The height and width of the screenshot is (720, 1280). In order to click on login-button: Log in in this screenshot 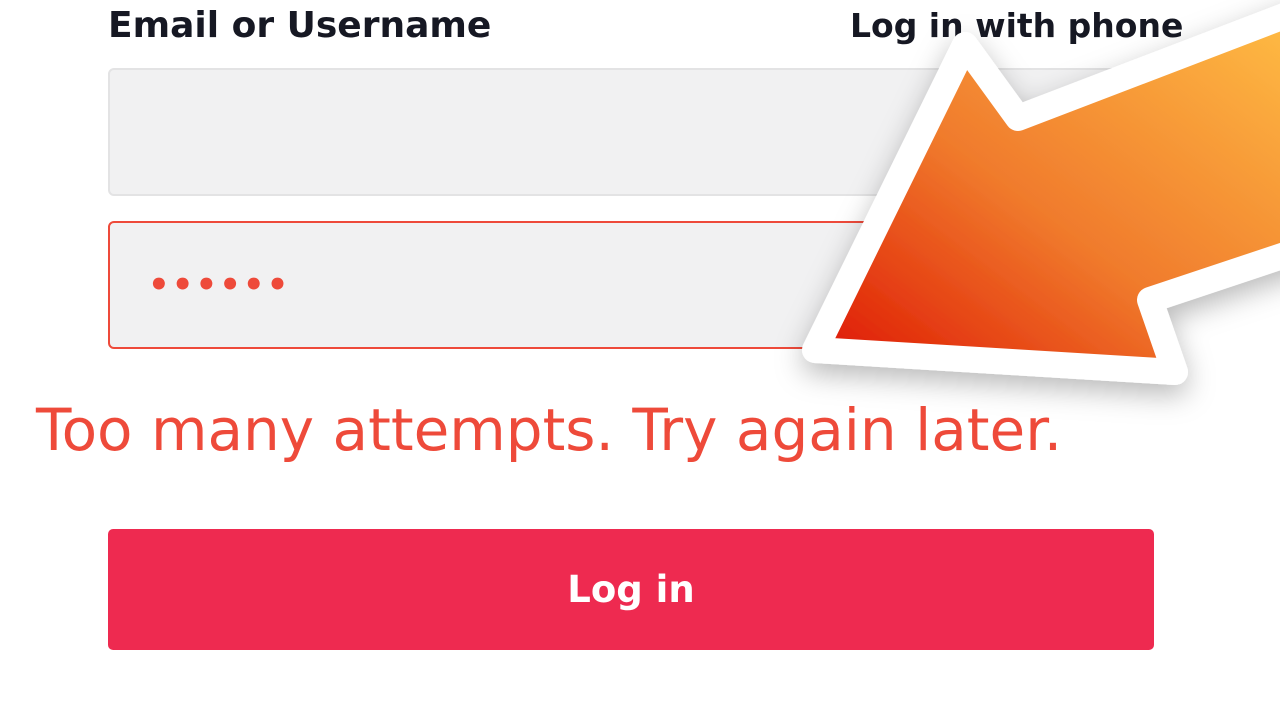, I will do `click(631, 589)`.